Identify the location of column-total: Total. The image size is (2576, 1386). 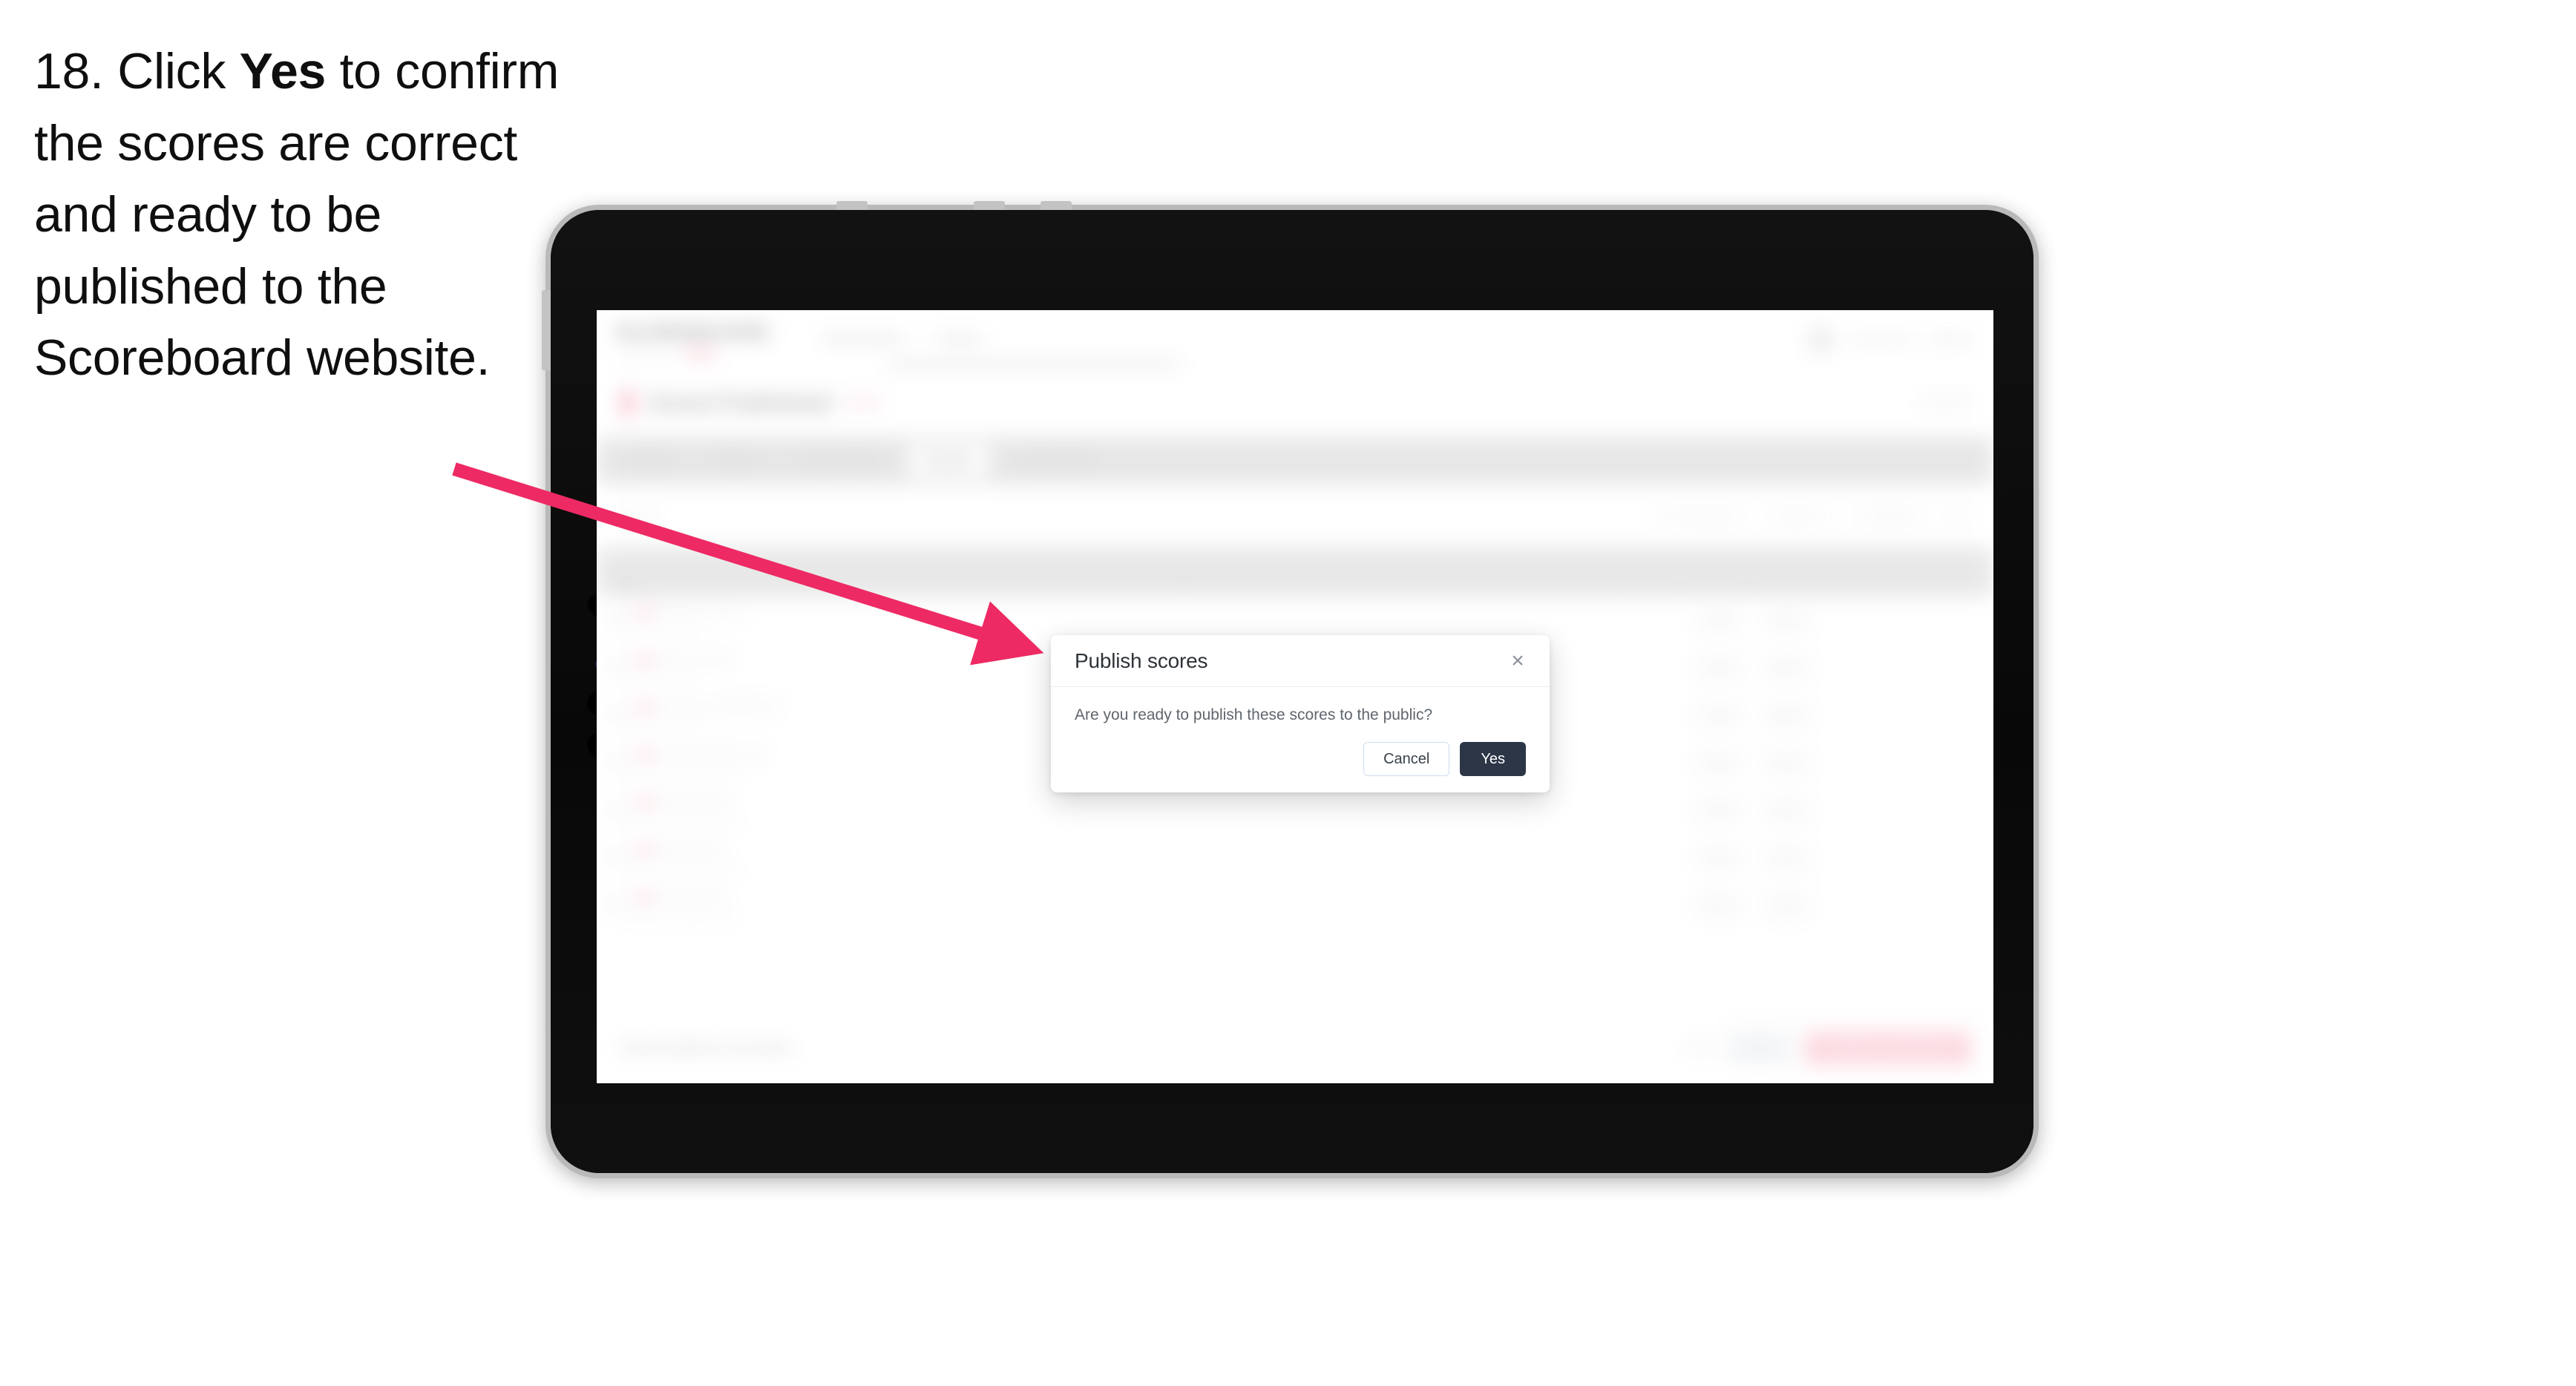
(1680, 572).